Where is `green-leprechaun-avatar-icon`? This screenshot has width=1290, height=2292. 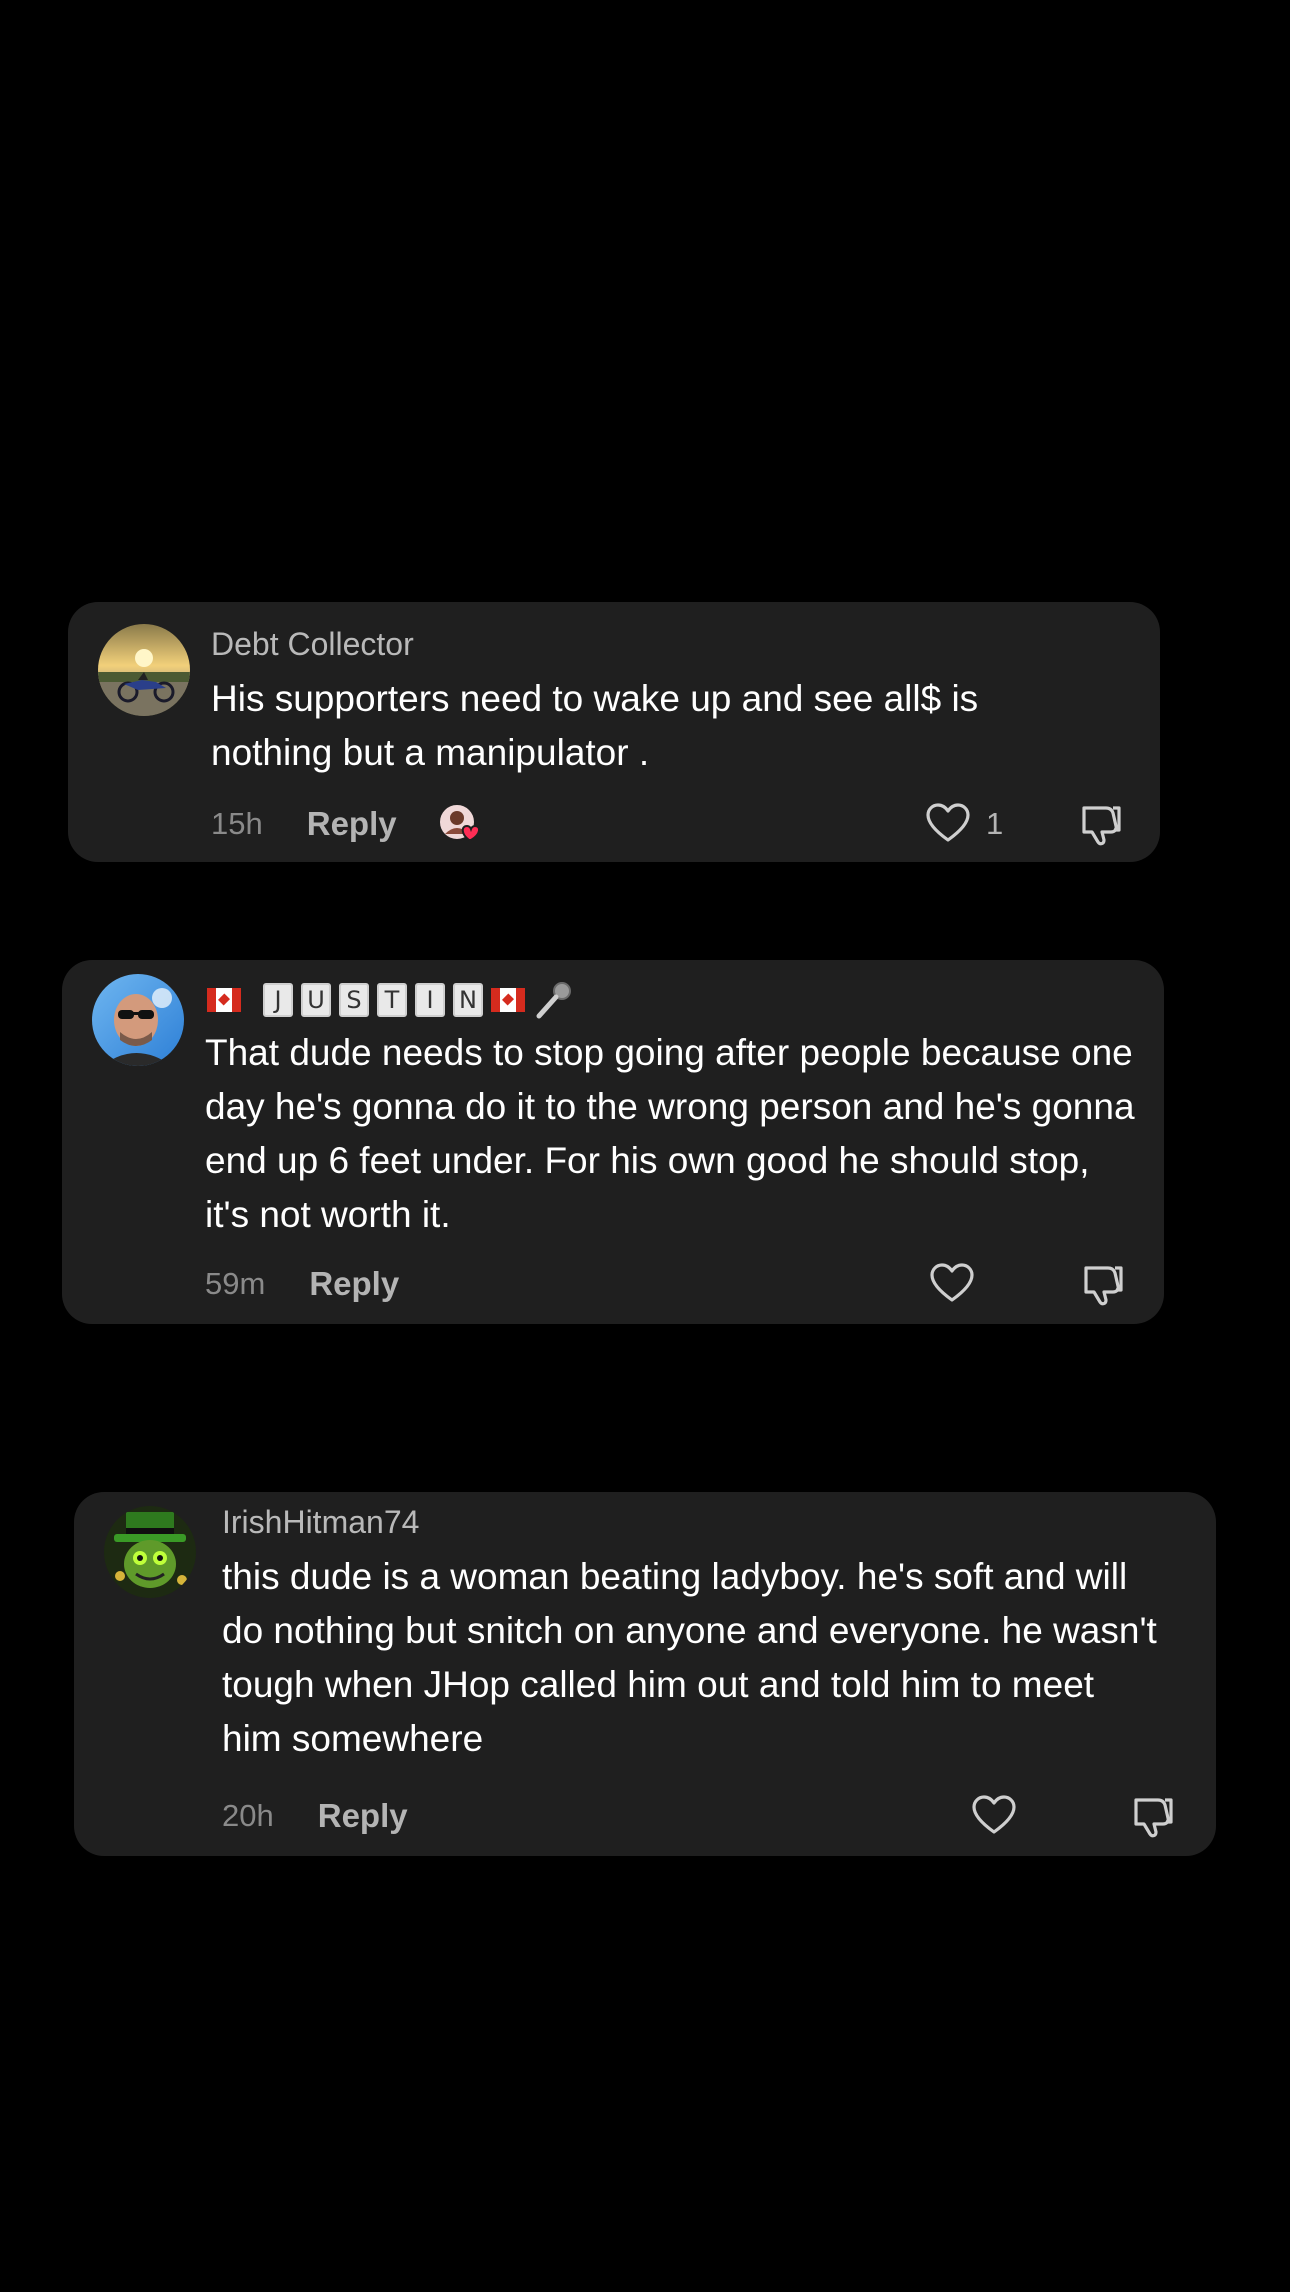 green-leprechaun-avatar-icon is located at coordinates (150, 1552).